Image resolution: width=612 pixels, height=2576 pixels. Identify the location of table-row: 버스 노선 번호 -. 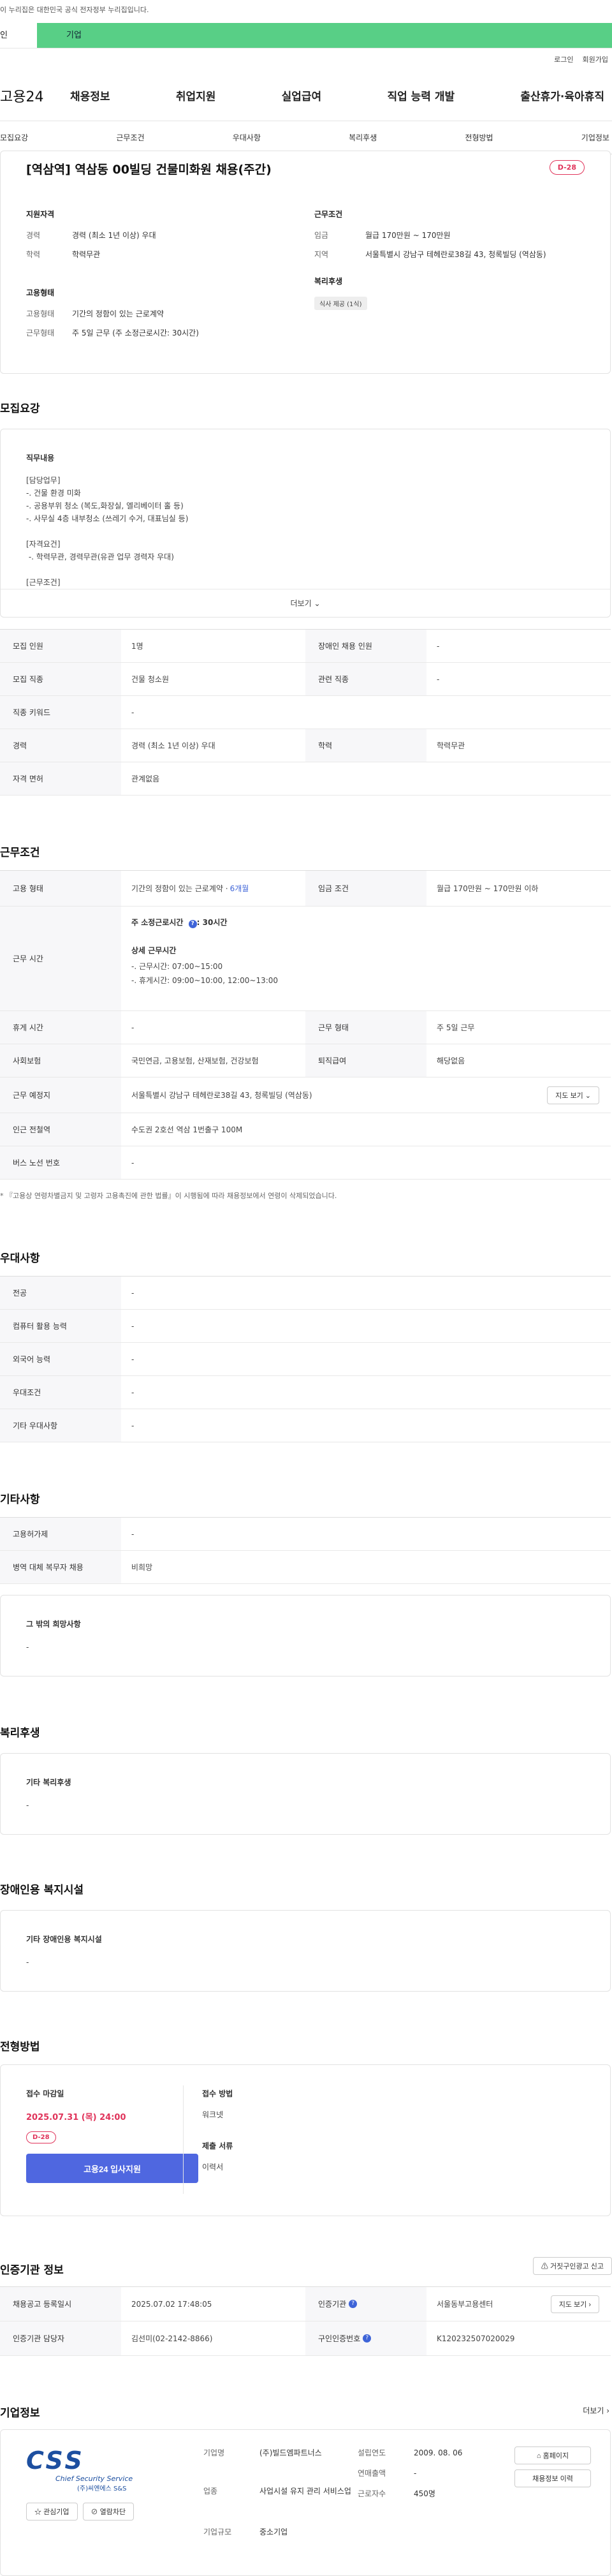
(305, 1163).